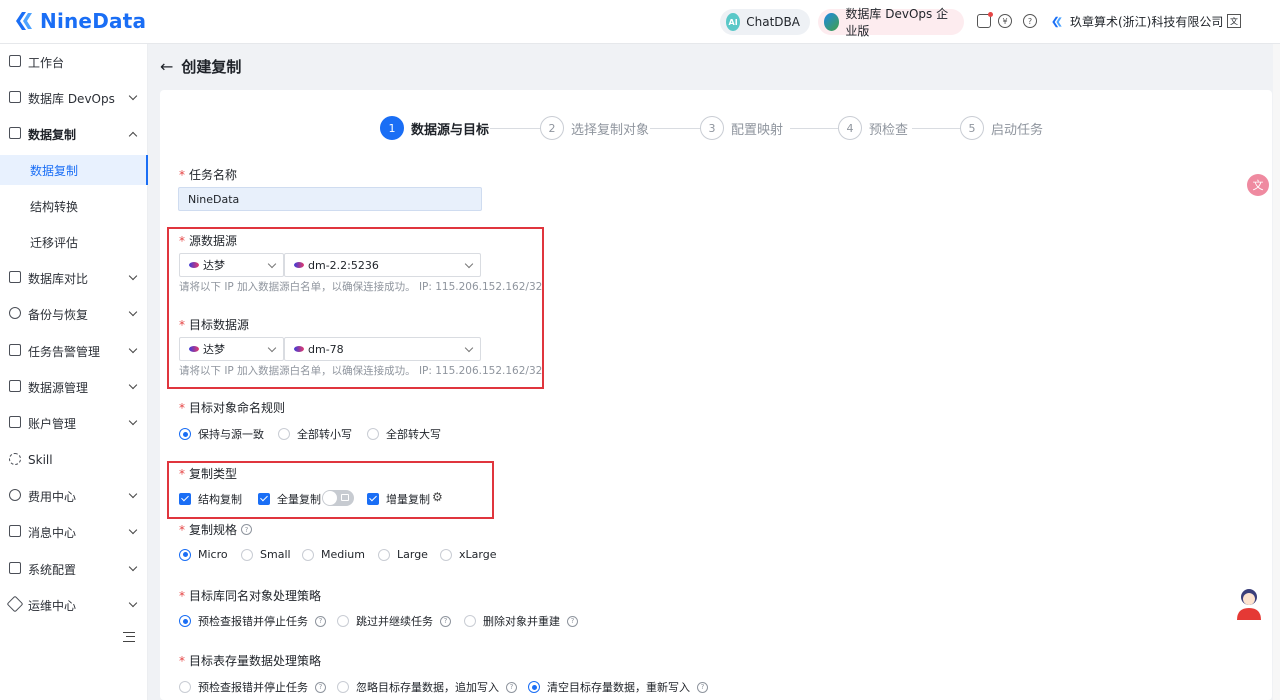 This screenshot has height=700, width=1280. I want to click on sidebar-item-alarms: 任务告警管理, so click(74, 351).